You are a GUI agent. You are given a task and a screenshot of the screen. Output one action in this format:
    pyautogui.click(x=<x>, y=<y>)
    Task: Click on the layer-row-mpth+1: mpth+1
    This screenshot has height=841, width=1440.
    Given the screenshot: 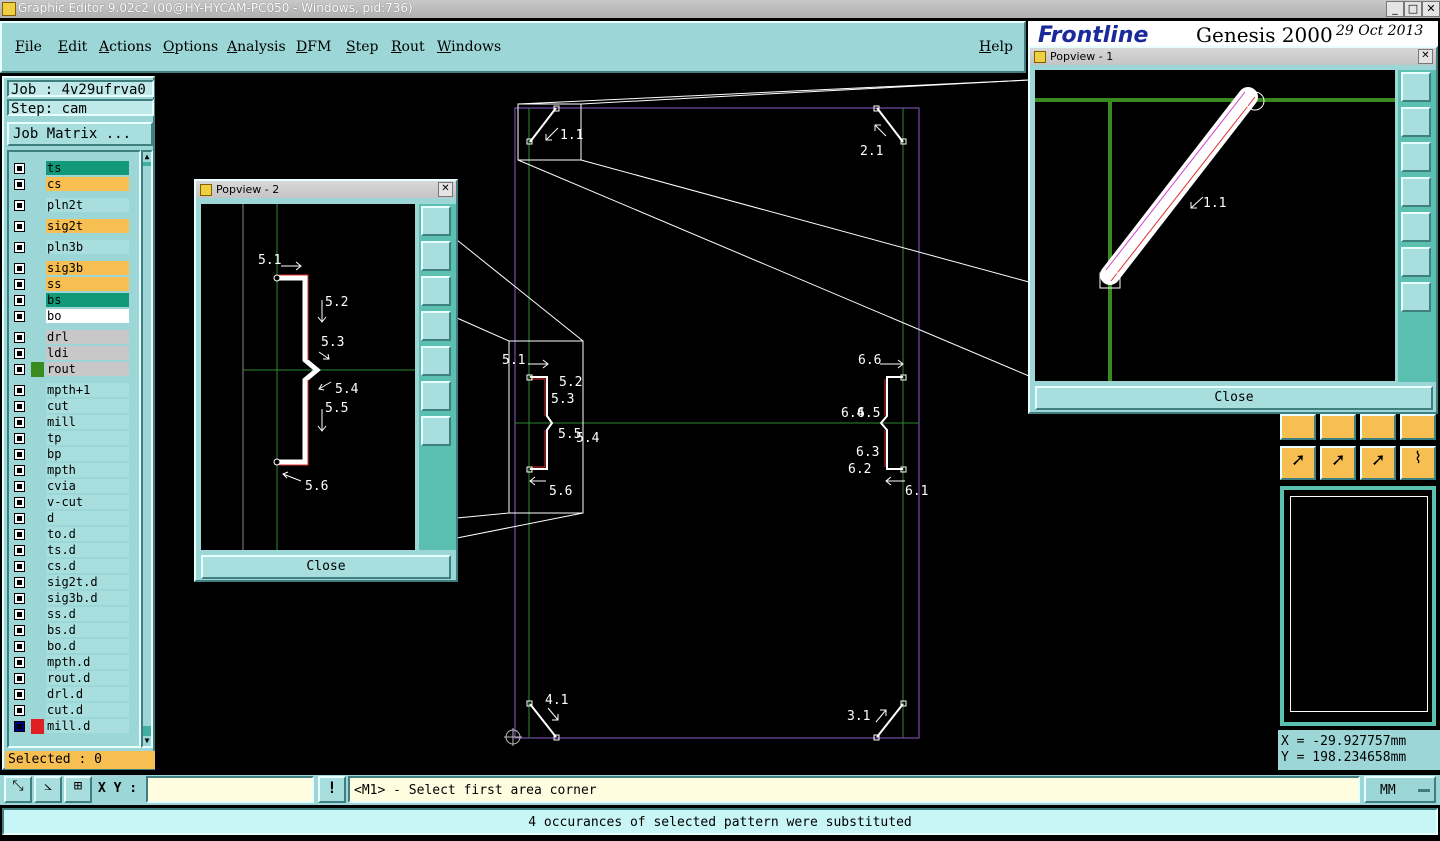 What is the action you would take?
    pyautogui.click(x=70, y=390)
    